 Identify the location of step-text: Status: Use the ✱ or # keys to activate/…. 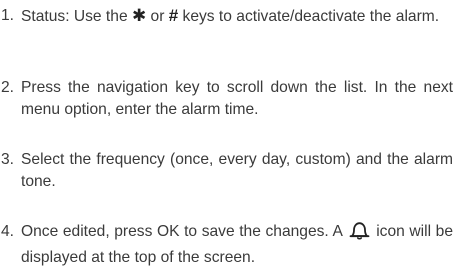
(237, 16).